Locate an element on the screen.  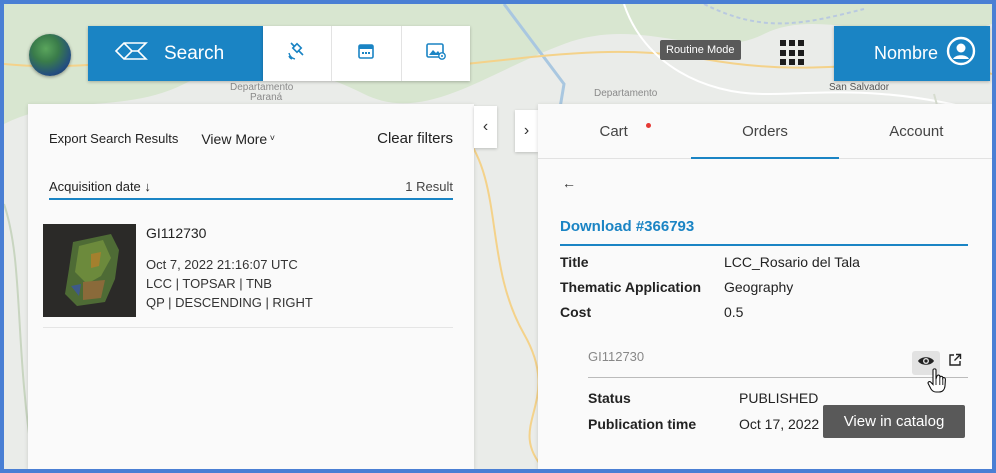
item-detail-value: Oct 17, 2022 is located at coordinates (779, 424).